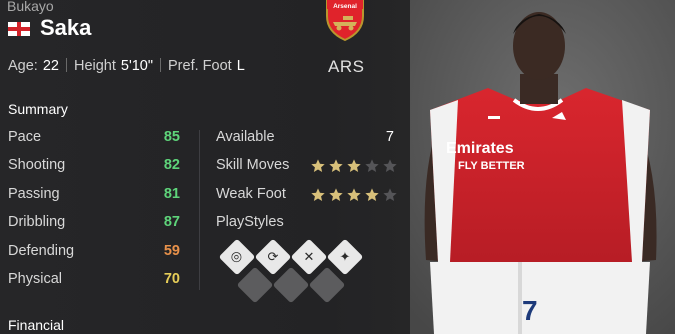  I want to click on stat-value: 87, so click(171, 222).